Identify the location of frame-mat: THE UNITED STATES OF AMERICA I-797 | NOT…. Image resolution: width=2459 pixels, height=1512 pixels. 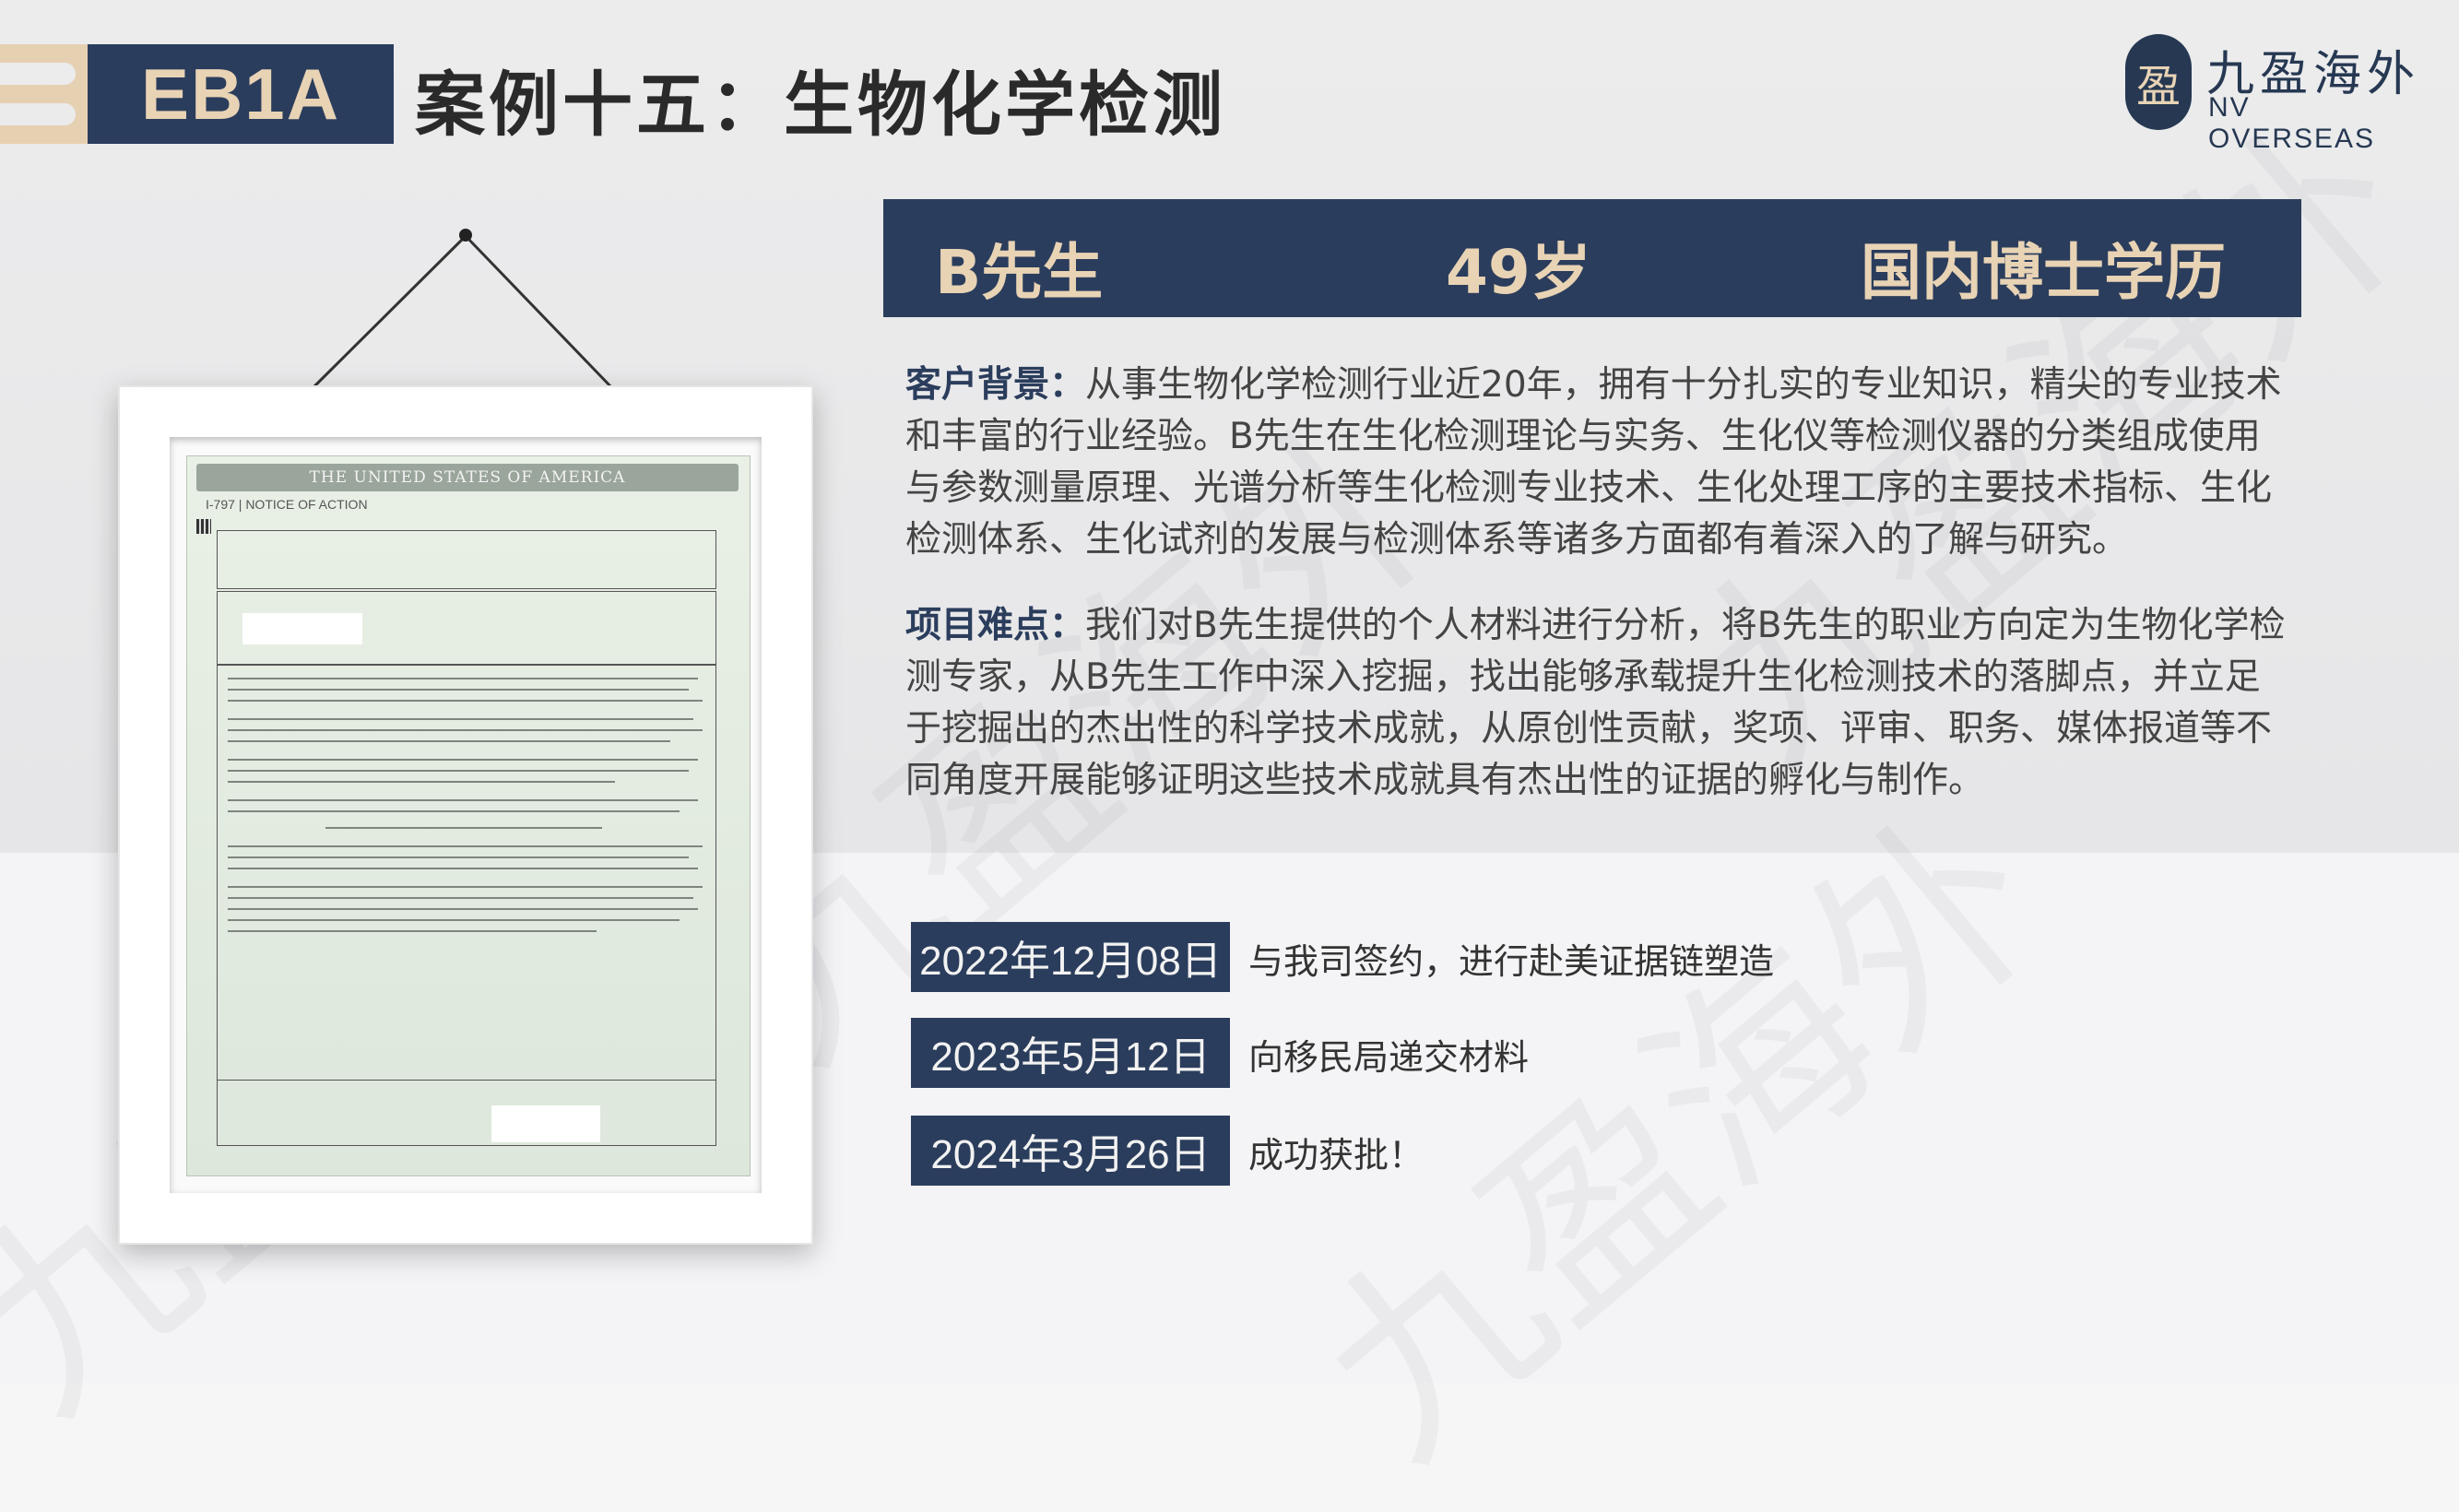
(466, 815).